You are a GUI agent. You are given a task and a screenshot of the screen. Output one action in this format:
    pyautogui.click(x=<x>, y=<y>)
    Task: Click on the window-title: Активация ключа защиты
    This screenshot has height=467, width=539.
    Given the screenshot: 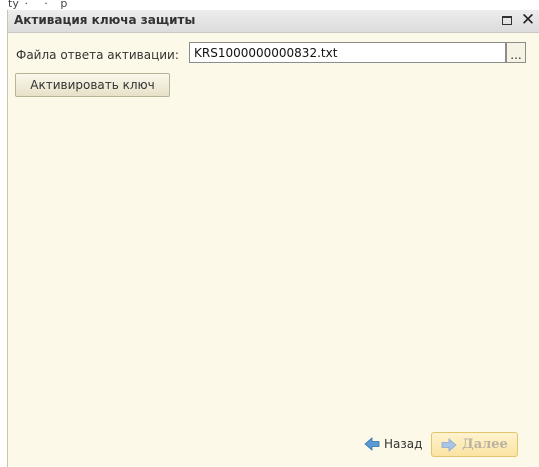 What is the action you would take?
    pyautogui.click(x=105, y=20)
    